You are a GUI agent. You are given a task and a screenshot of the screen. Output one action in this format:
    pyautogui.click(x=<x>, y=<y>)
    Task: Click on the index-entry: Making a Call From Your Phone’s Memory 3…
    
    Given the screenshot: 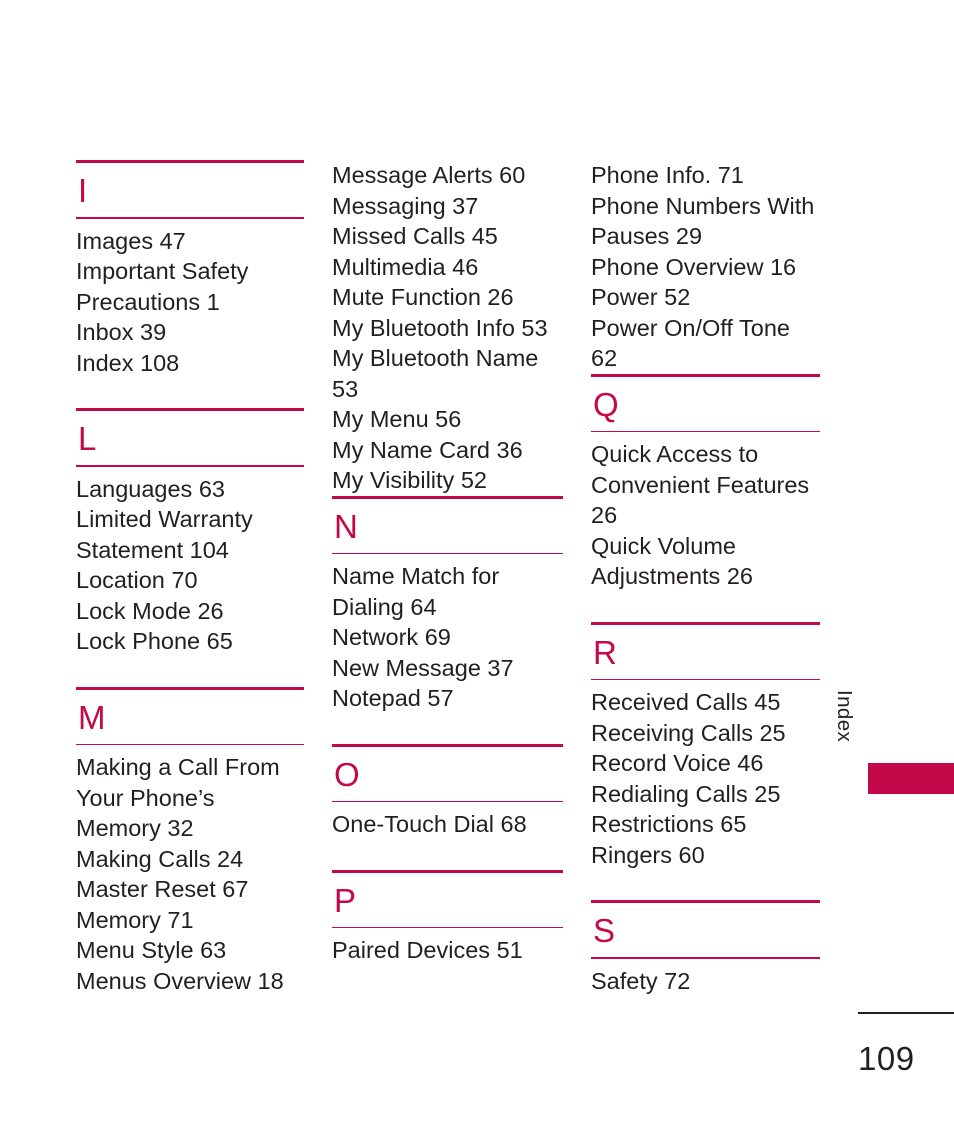 What is the action you would take?
    pyautogui.click(x=178, y=797)
    